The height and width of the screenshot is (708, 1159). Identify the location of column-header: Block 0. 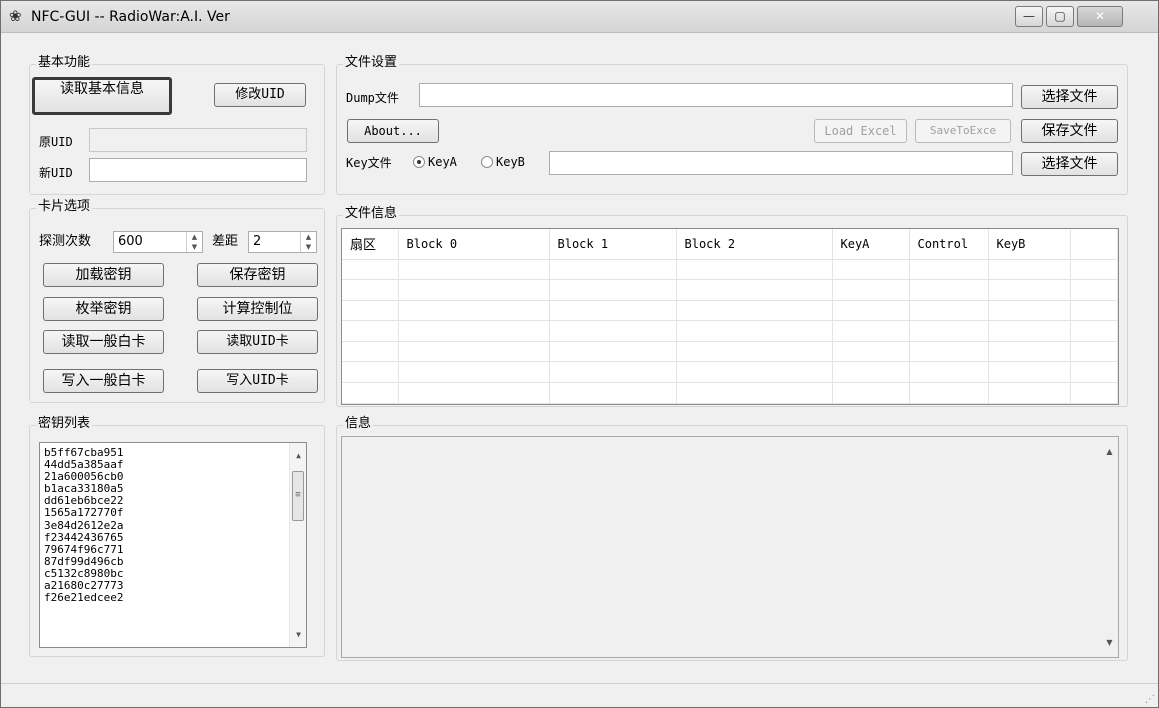
(474, 244).